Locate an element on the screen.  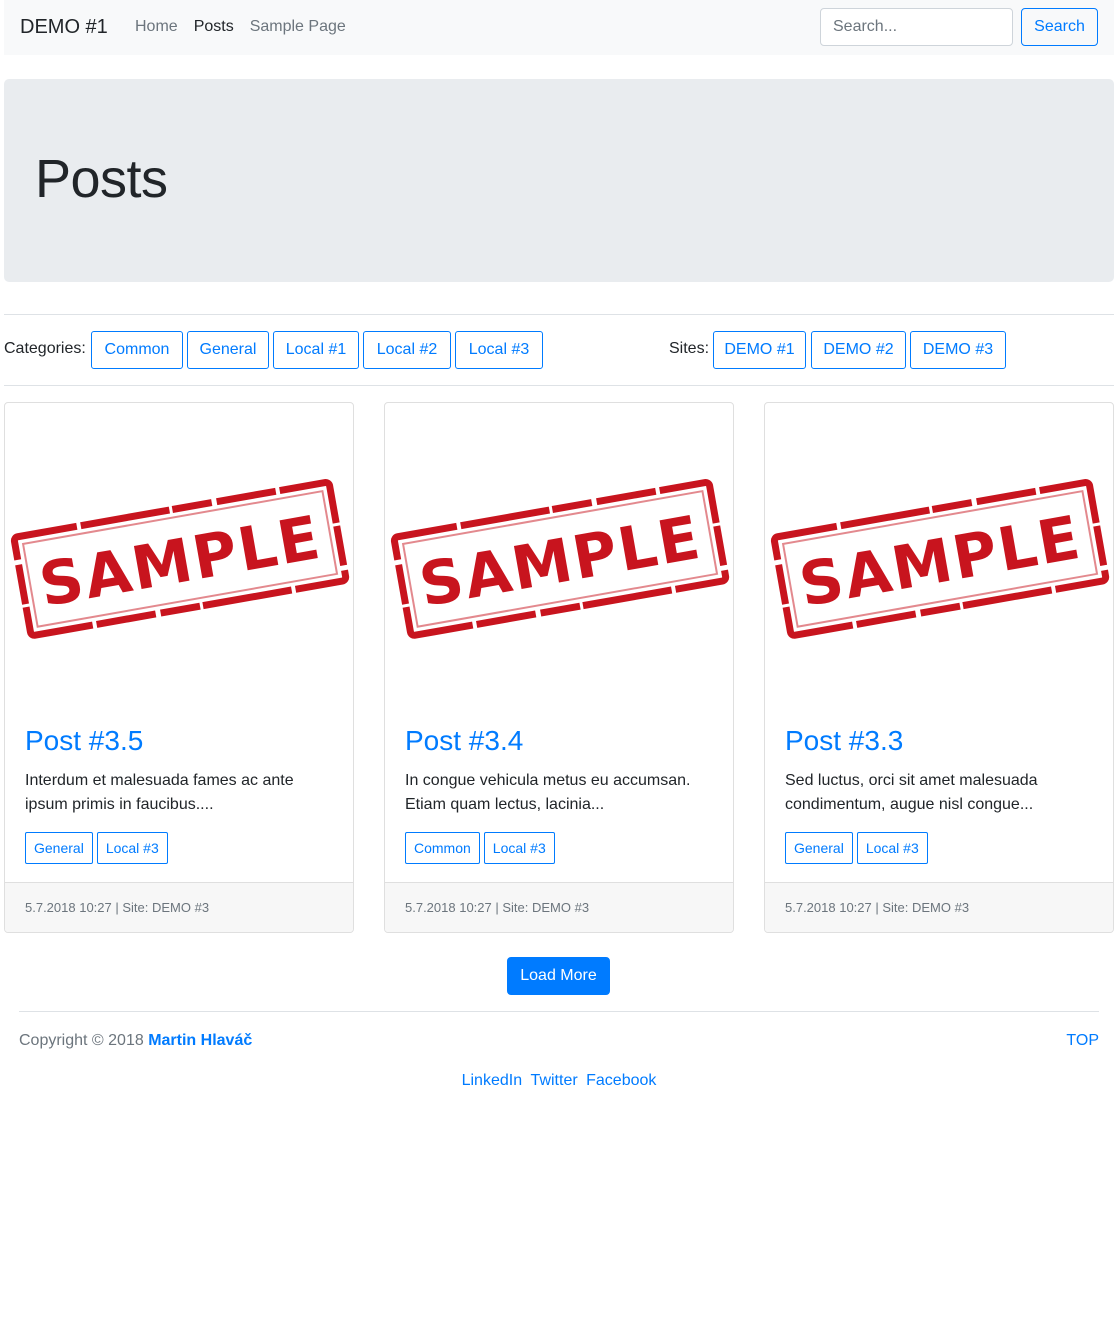
search-input is located at coordinates (916, 27).